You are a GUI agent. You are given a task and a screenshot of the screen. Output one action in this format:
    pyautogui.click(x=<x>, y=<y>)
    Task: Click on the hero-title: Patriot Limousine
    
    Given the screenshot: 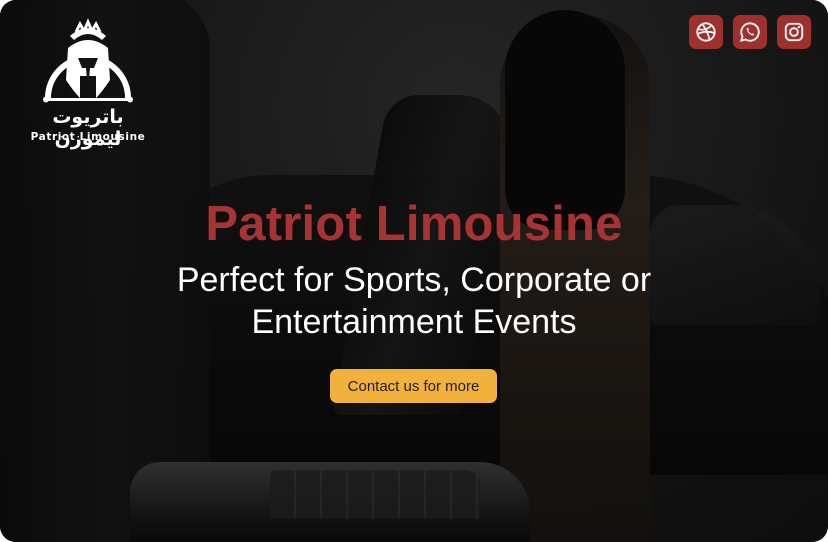 What is the action you would take?
    pyautogui.click(x=414, y=224)
    